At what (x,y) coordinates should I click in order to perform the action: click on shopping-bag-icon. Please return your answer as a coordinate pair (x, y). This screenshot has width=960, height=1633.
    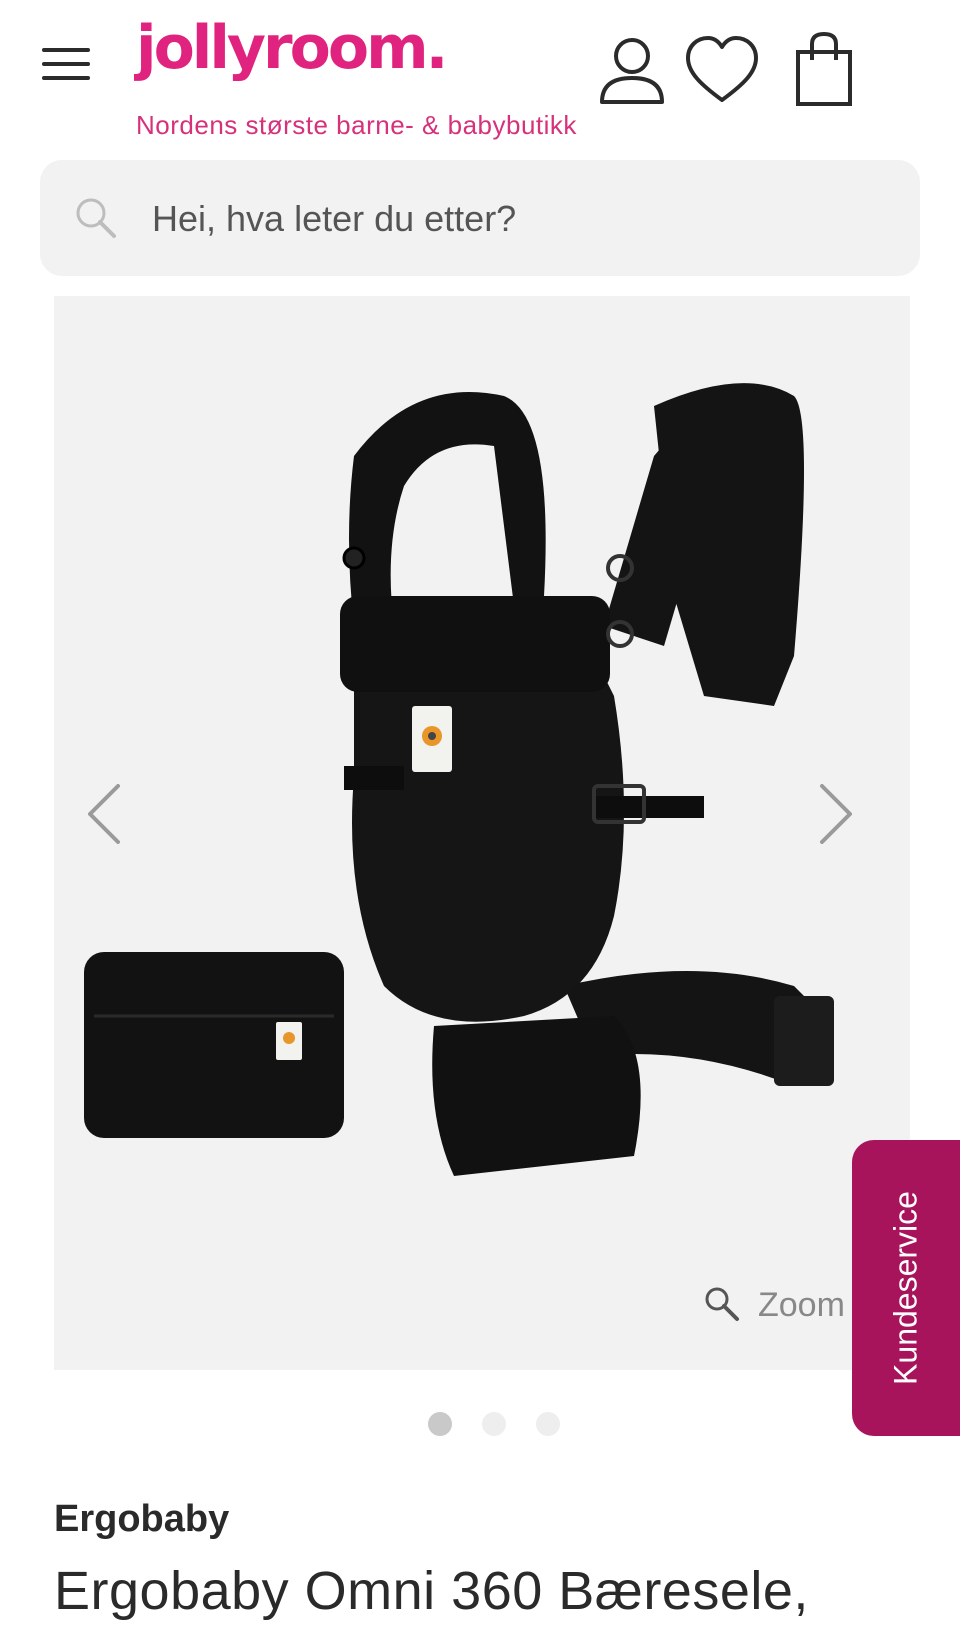
    Looking at the image, I should click on (824, 70).